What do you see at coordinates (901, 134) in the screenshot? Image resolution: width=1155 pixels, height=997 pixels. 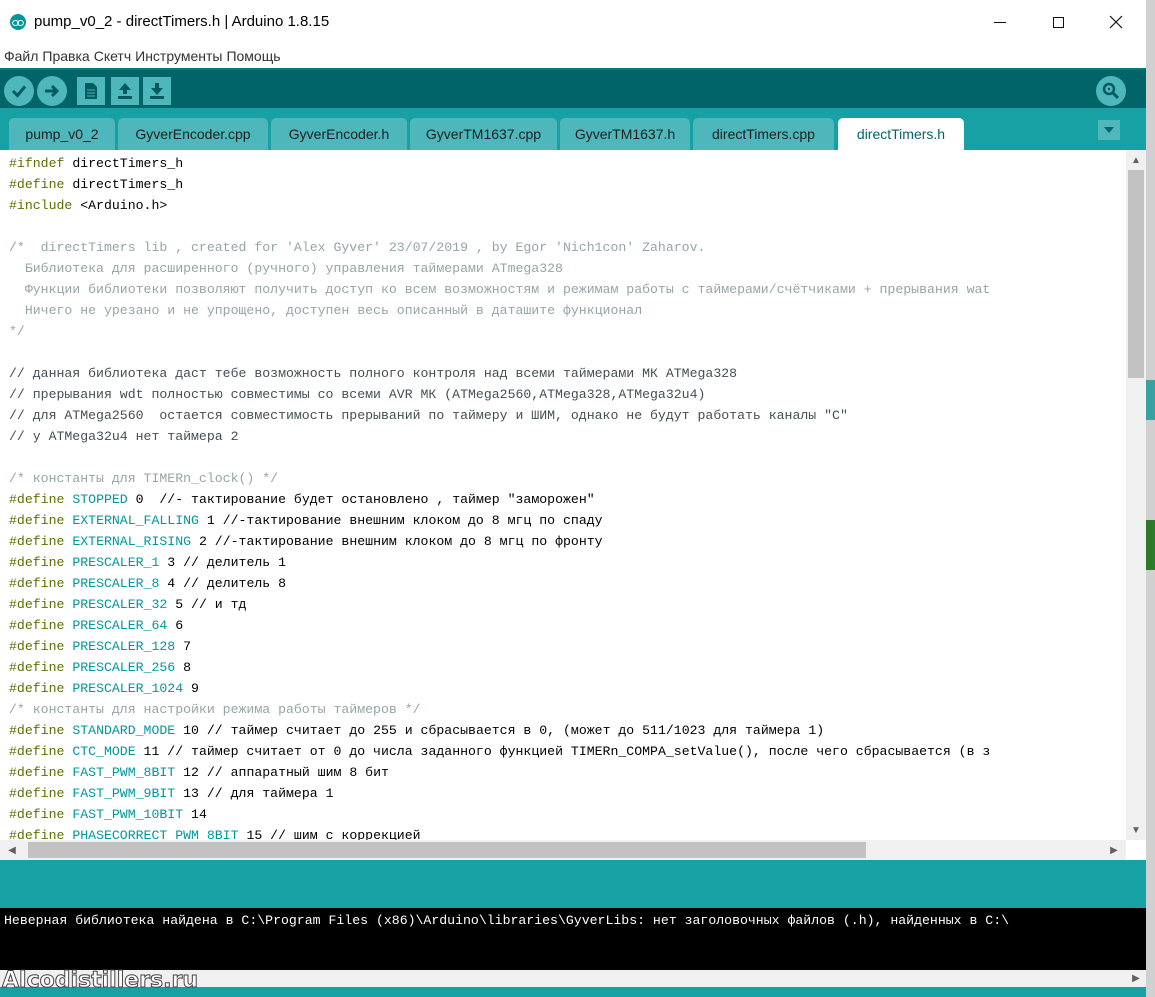 I see `tab-directtimers-h: directTimers.h` at bounding box center [901, 134].